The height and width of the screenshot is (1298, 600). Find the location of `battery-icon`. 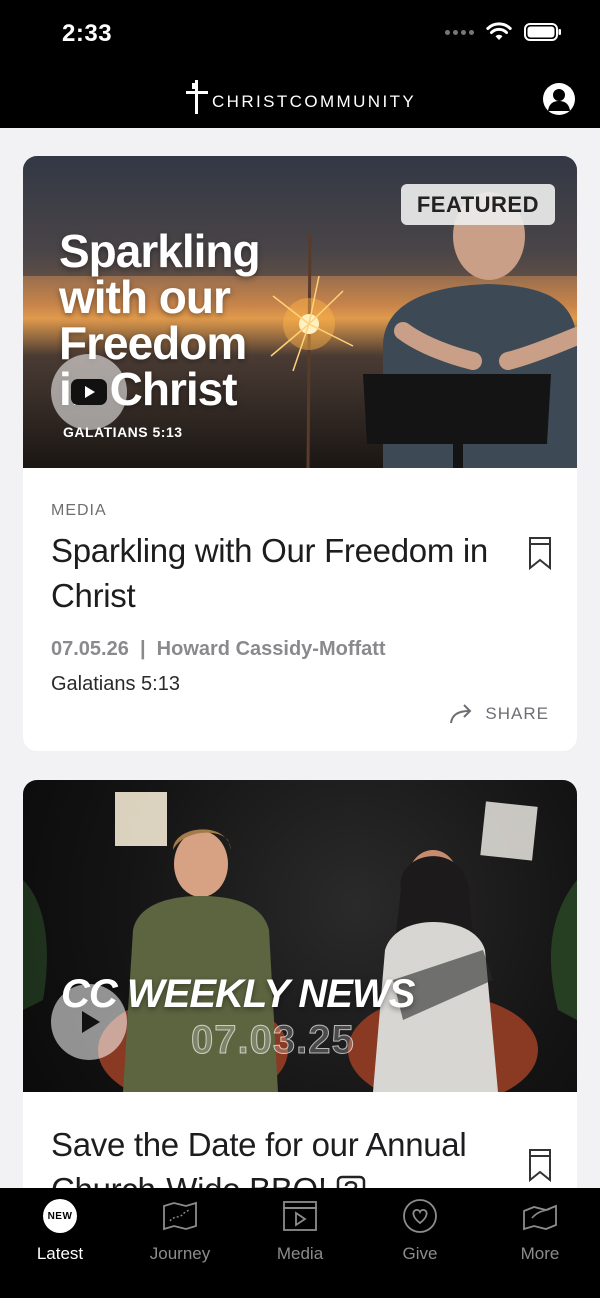

battery-icon is located at coordinates (542, 32).